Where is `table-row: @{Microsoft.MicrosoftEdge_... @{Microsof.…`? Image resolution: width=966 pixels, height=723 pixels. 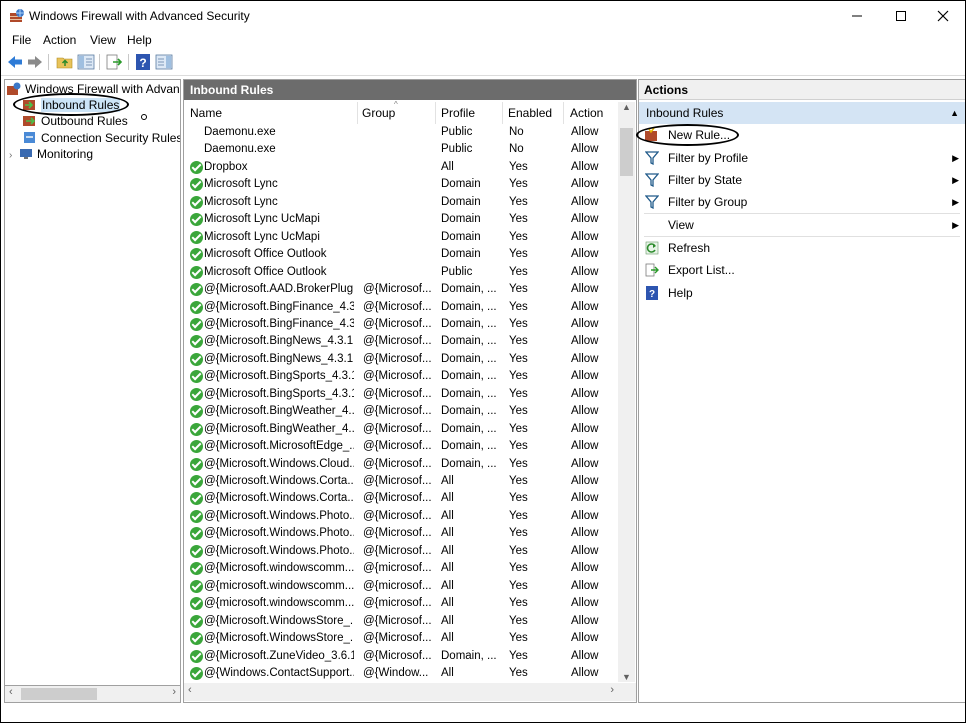 table-row: @{Microsoft.MicrosoftEdge_... @{Microsof.… is located at coordinates (401, 446).